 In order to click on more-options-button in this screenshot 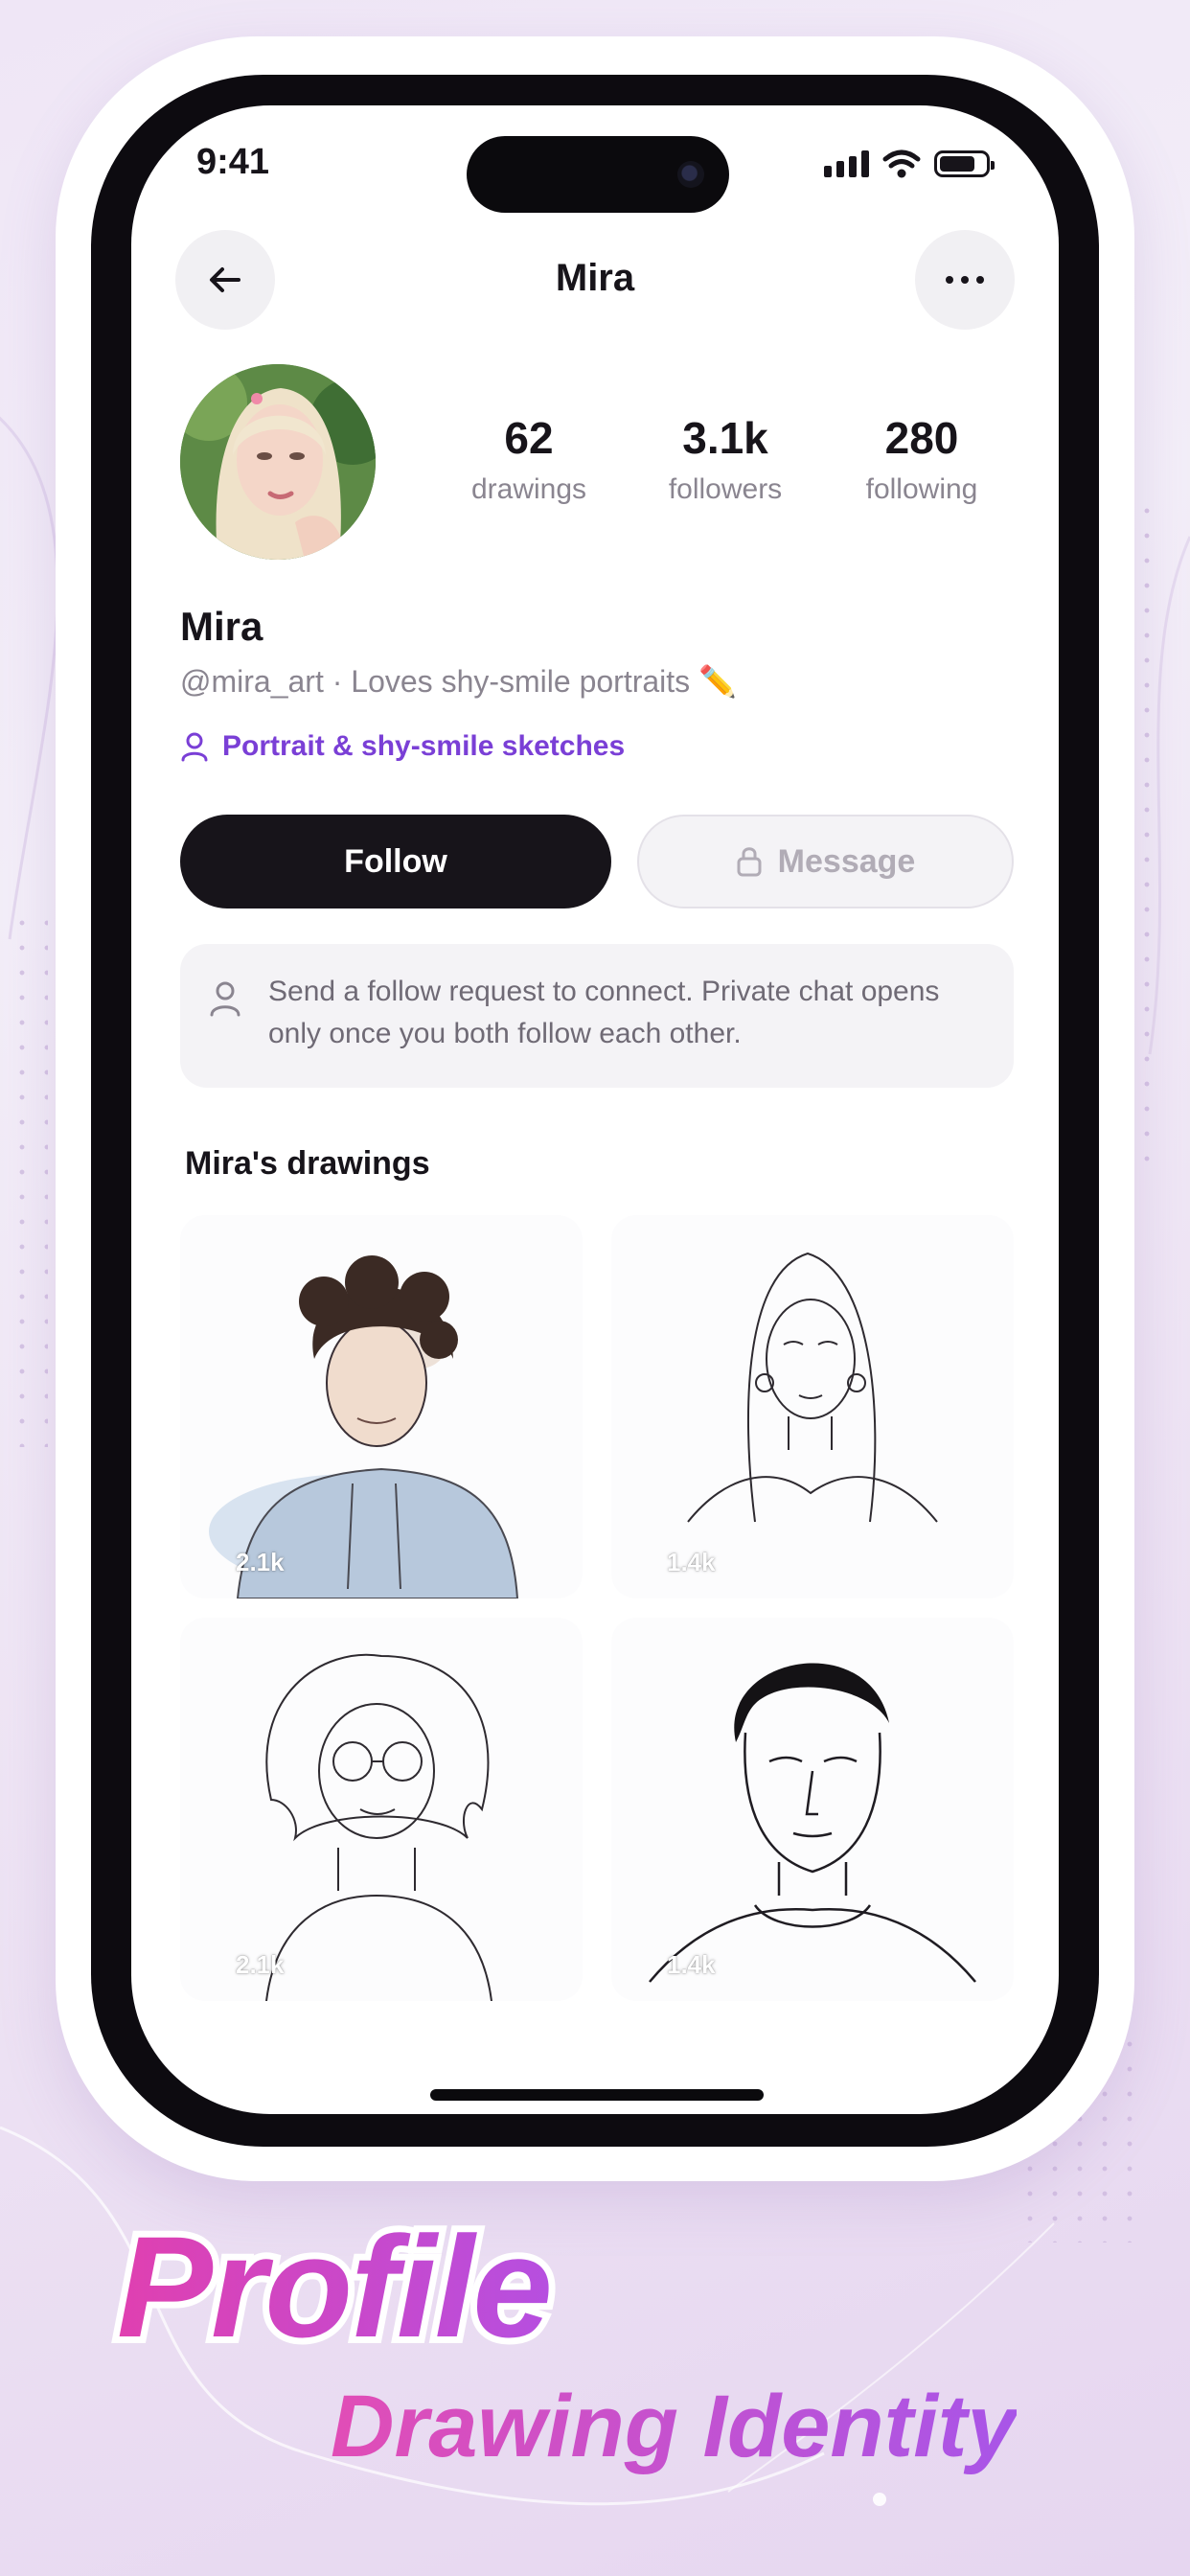, I will do `click(965, 280)`.